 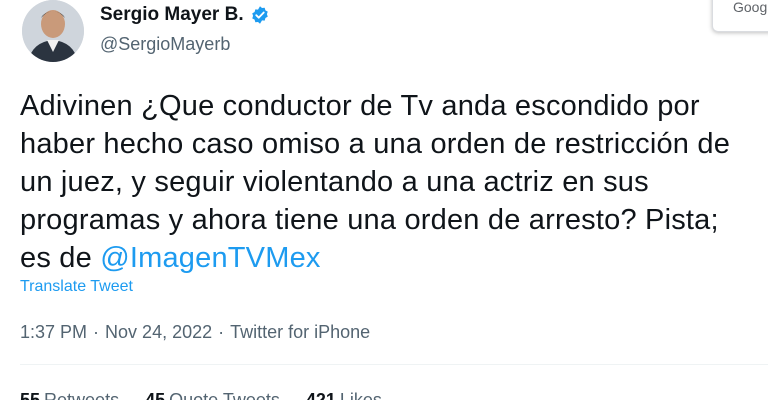 I want to click on author-display-name: Sergio Mayer B., so click(x=172, y=15).